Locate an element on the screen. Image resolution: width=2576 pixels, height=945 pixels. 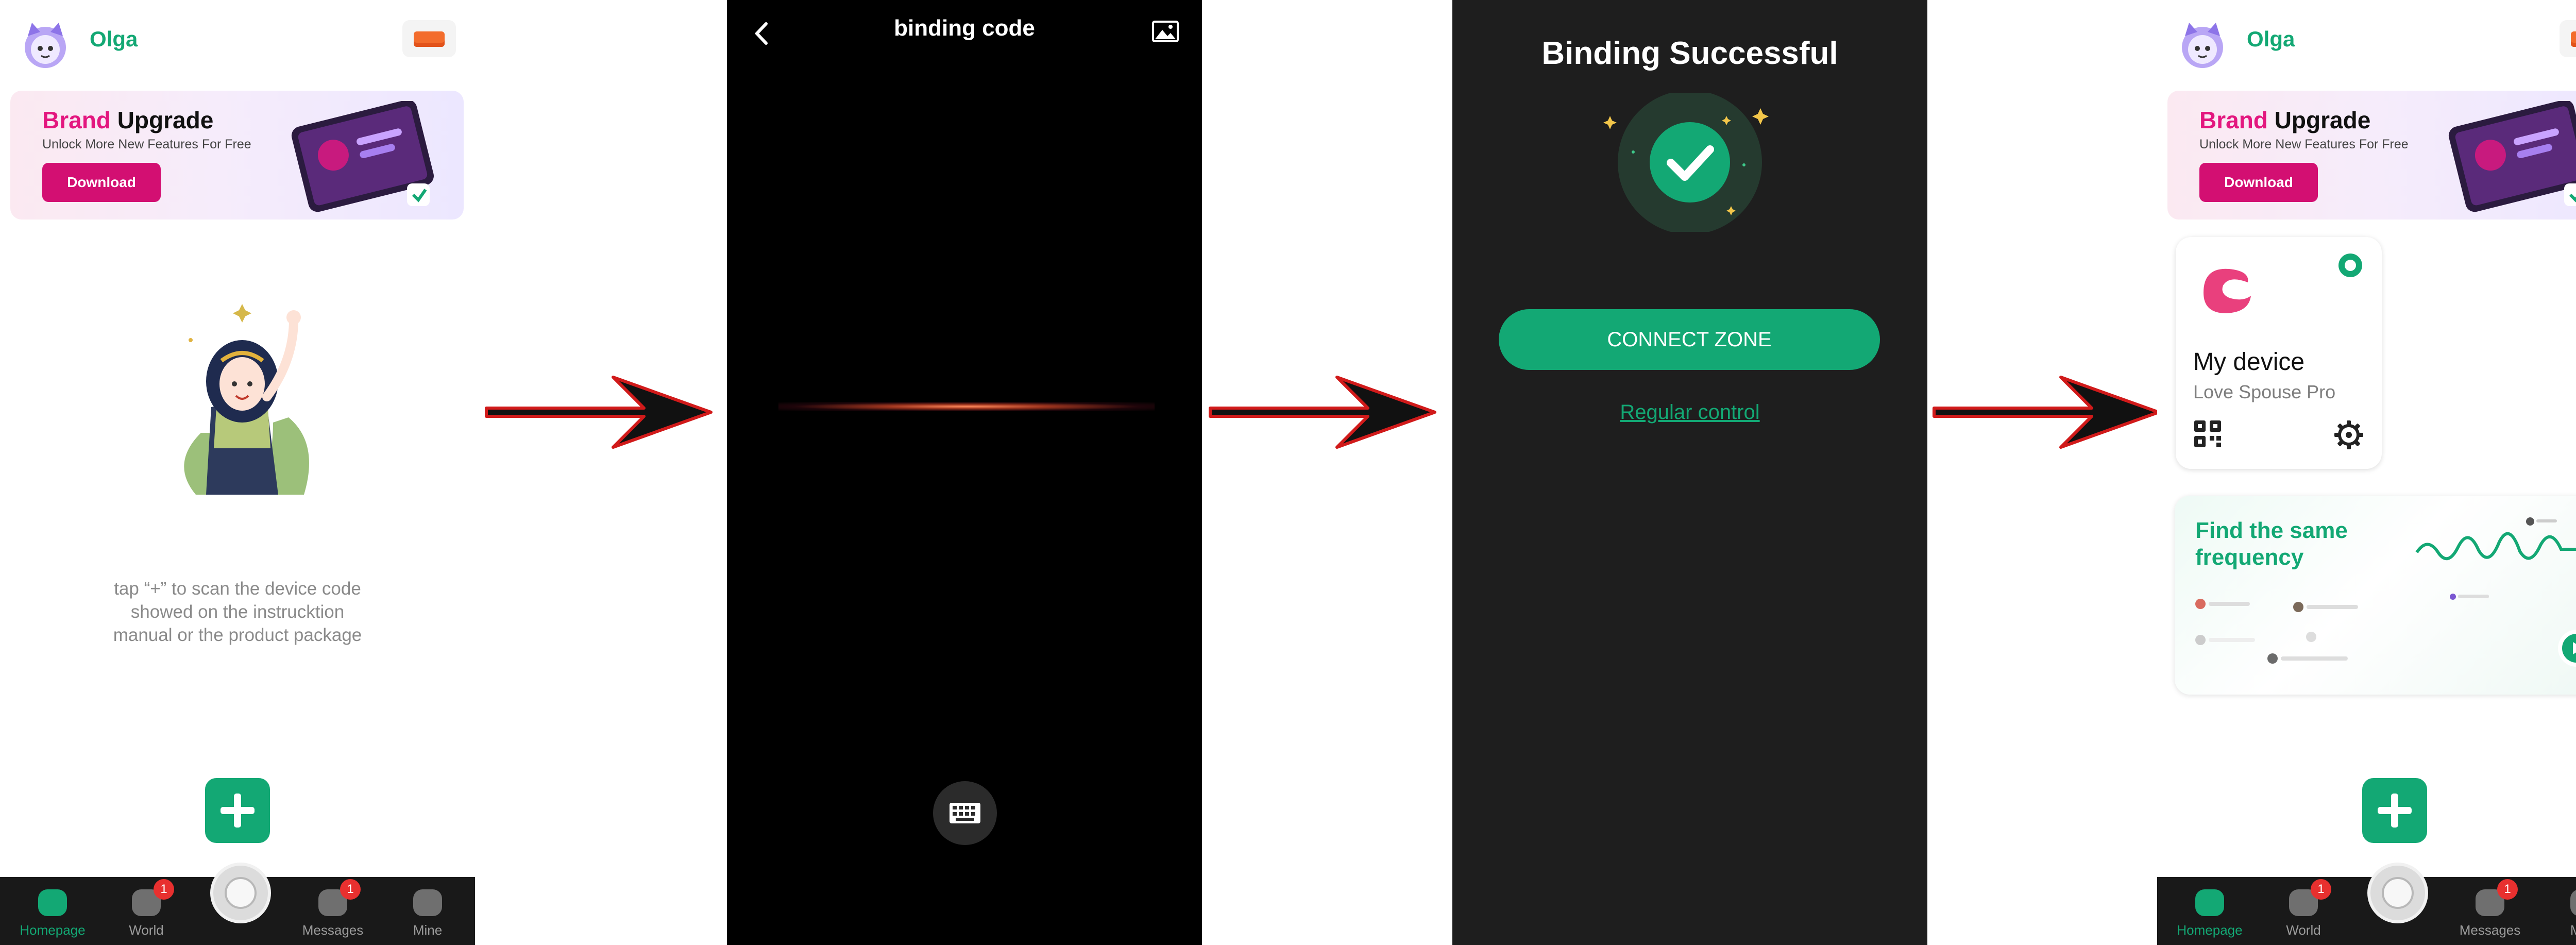
device-image is located at coordinates (2227, 290).